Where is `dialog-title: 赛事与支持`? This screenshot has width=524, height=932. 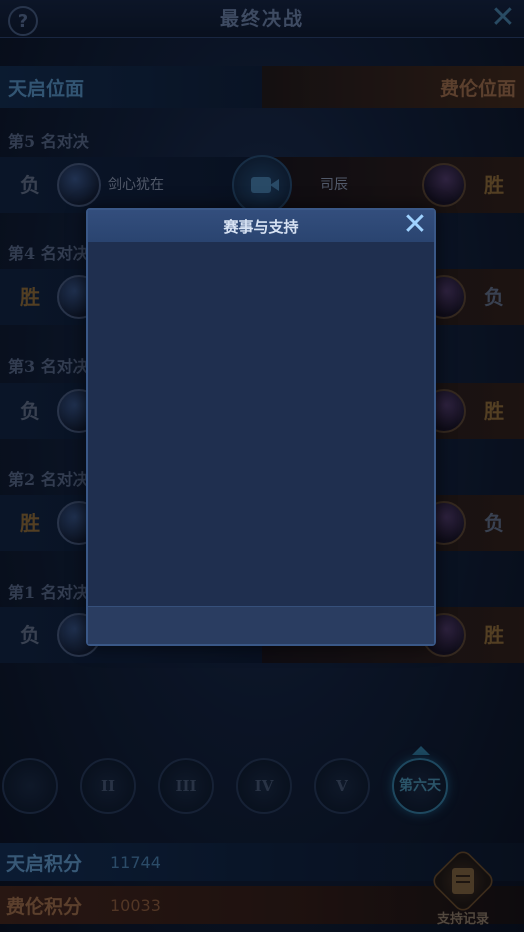 dialog-title: 赛事与支持 is located at coordinates (261, 227).